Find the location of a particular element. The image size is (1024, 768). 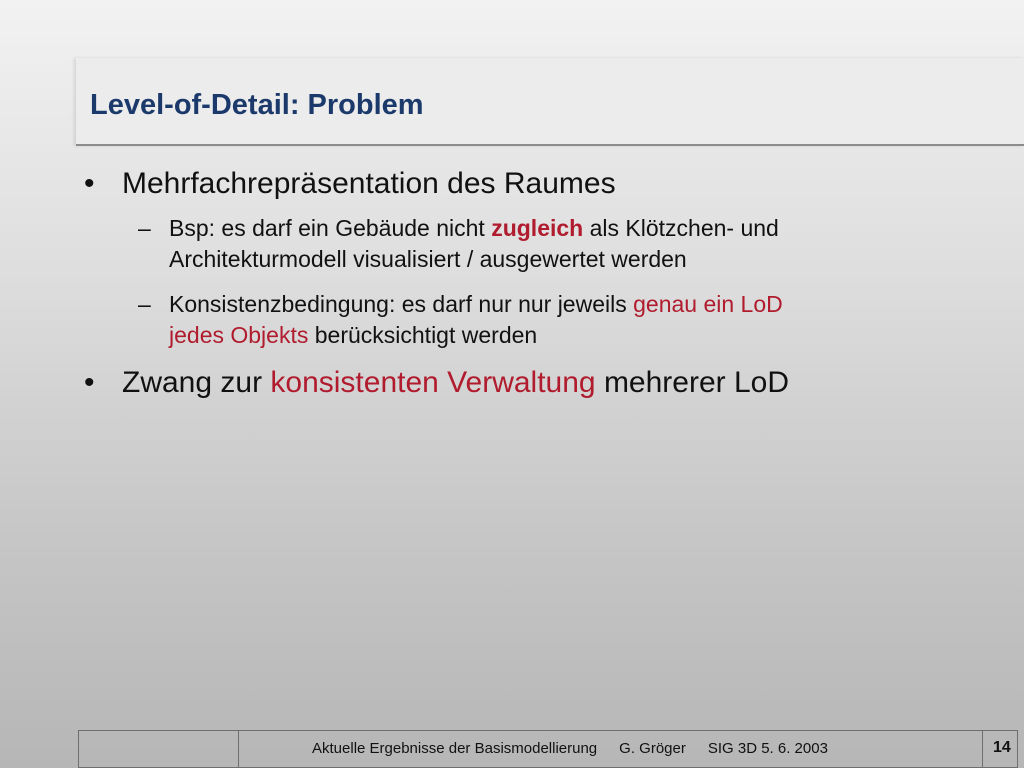

text-run: als Klötzchen- und is located at coordinates (681, 228).